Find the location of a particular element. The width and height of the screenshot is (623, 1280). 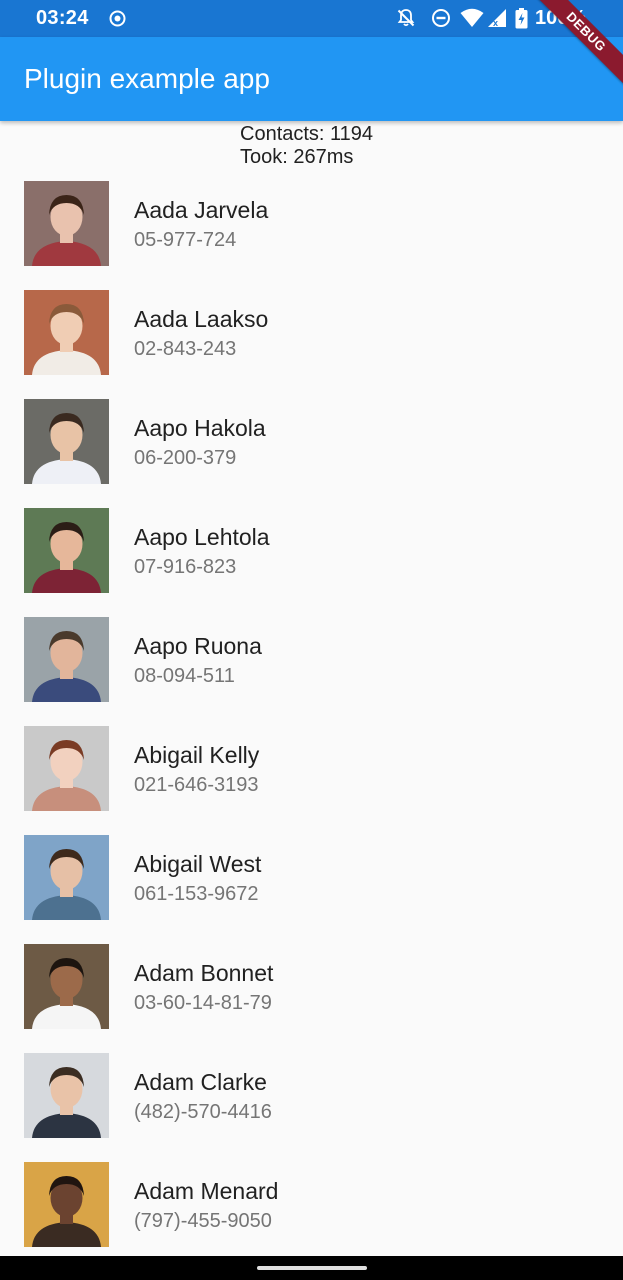

contact-name: Aapo Ruona is located at coordinates (198, 646).